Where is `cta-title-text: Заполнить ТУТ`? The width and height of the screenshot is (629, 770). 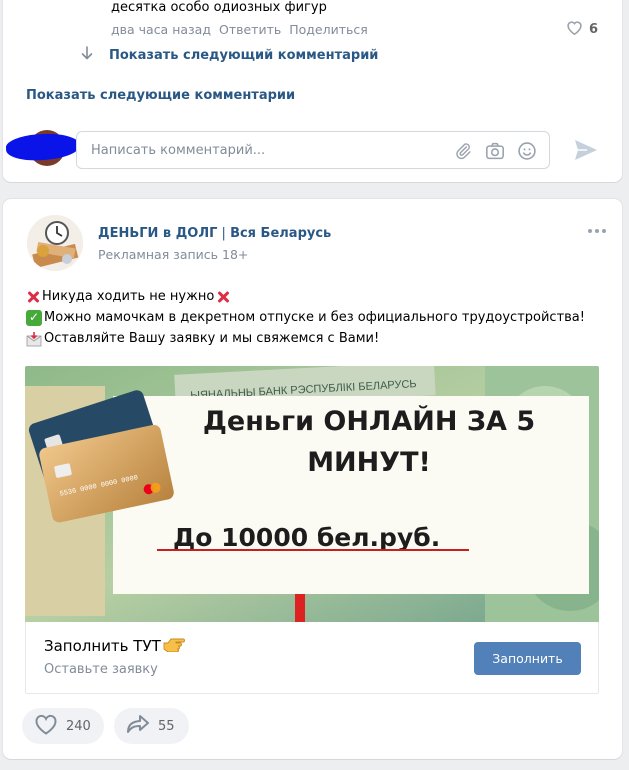
cta-title-text: Заполнить ТУТ is located at coordinates (102, 646).